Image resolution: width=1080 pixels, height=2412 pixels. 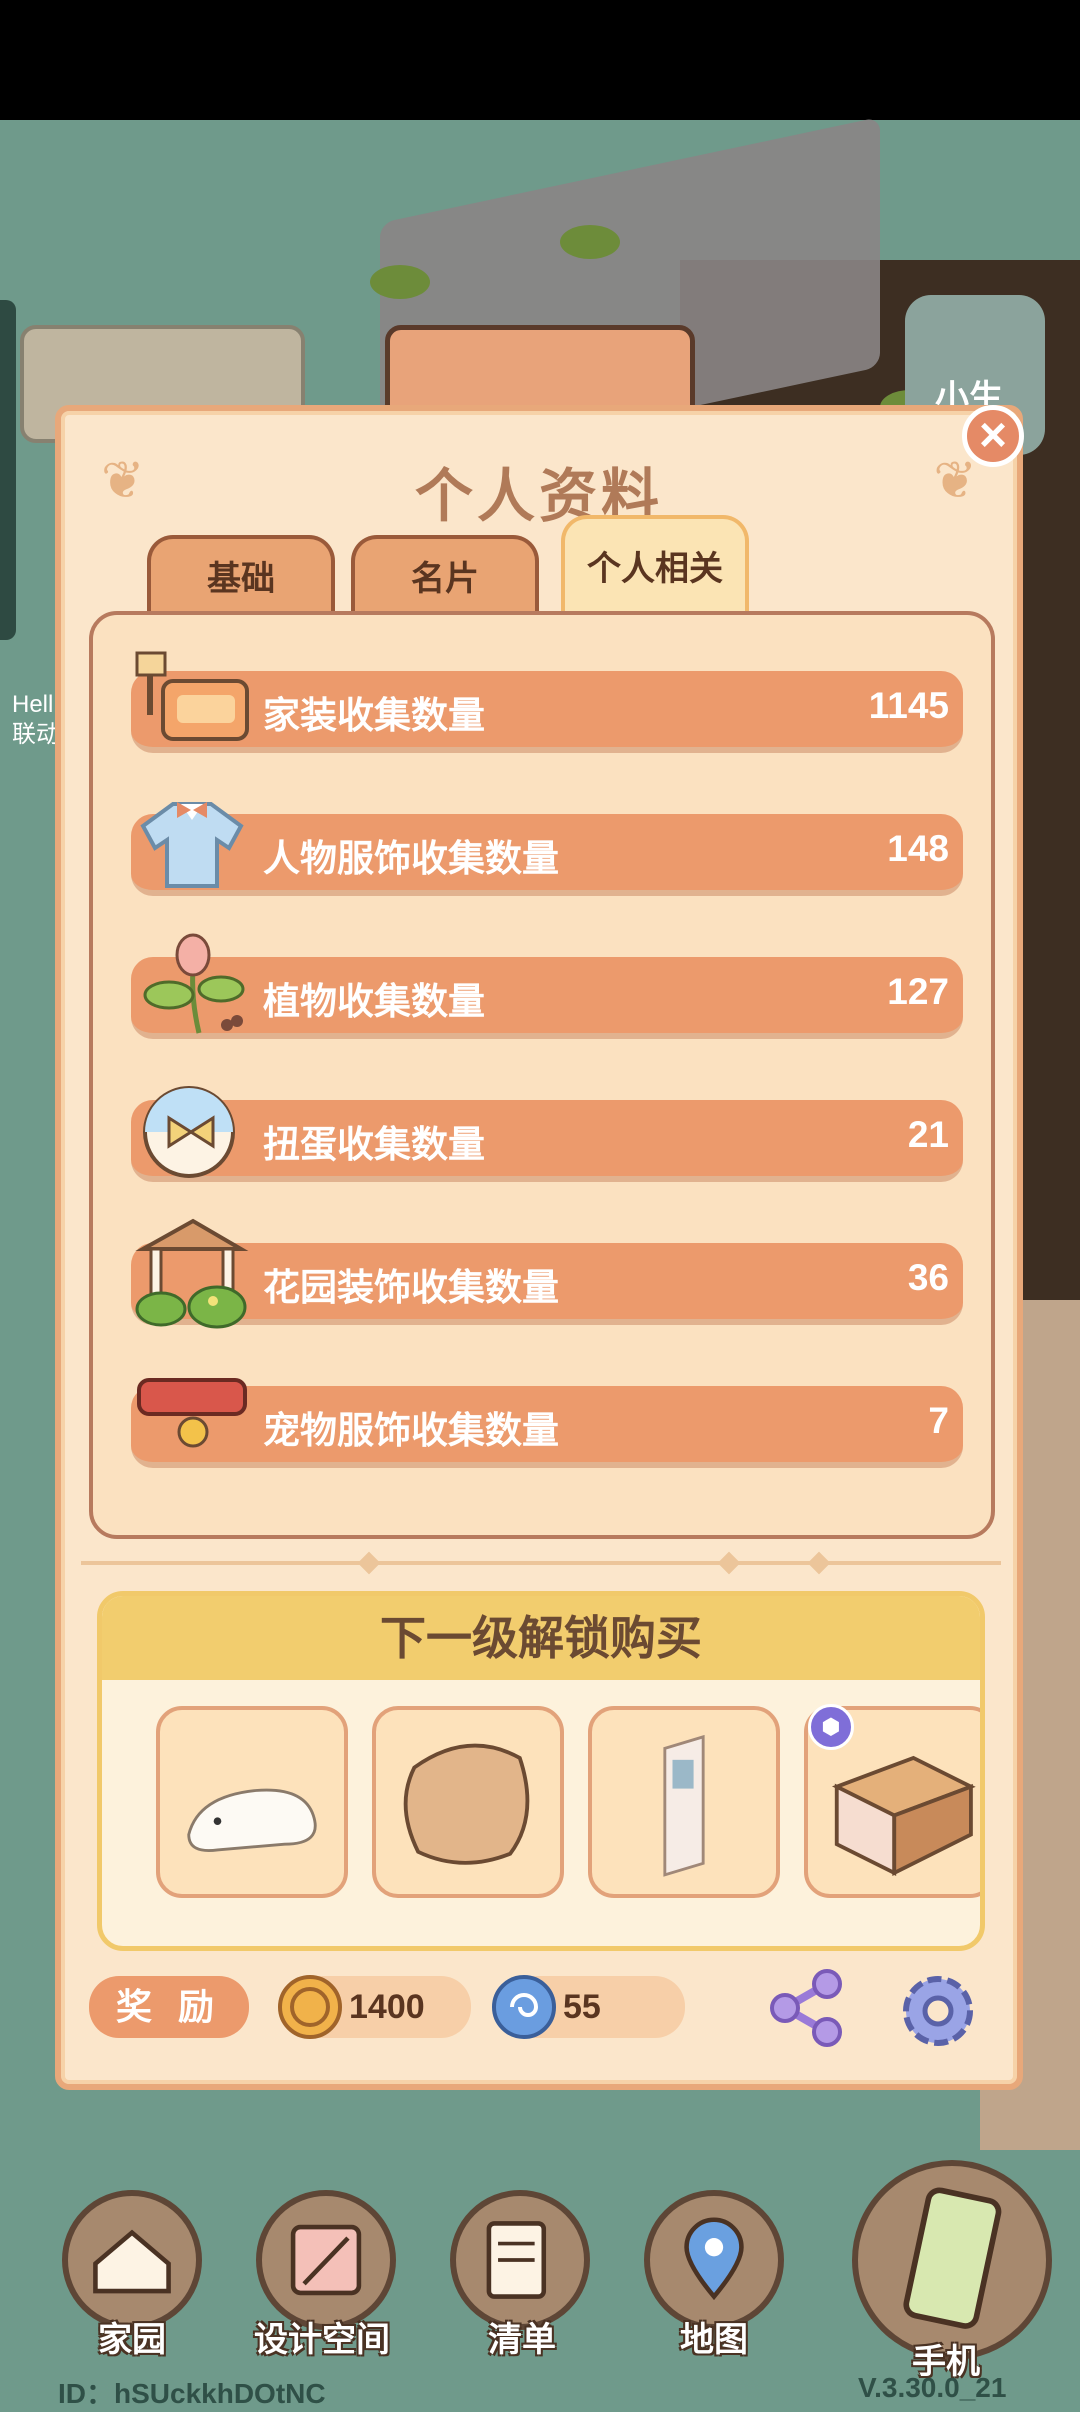 I want to click on shirt-icon, so click(x=192, y=845).